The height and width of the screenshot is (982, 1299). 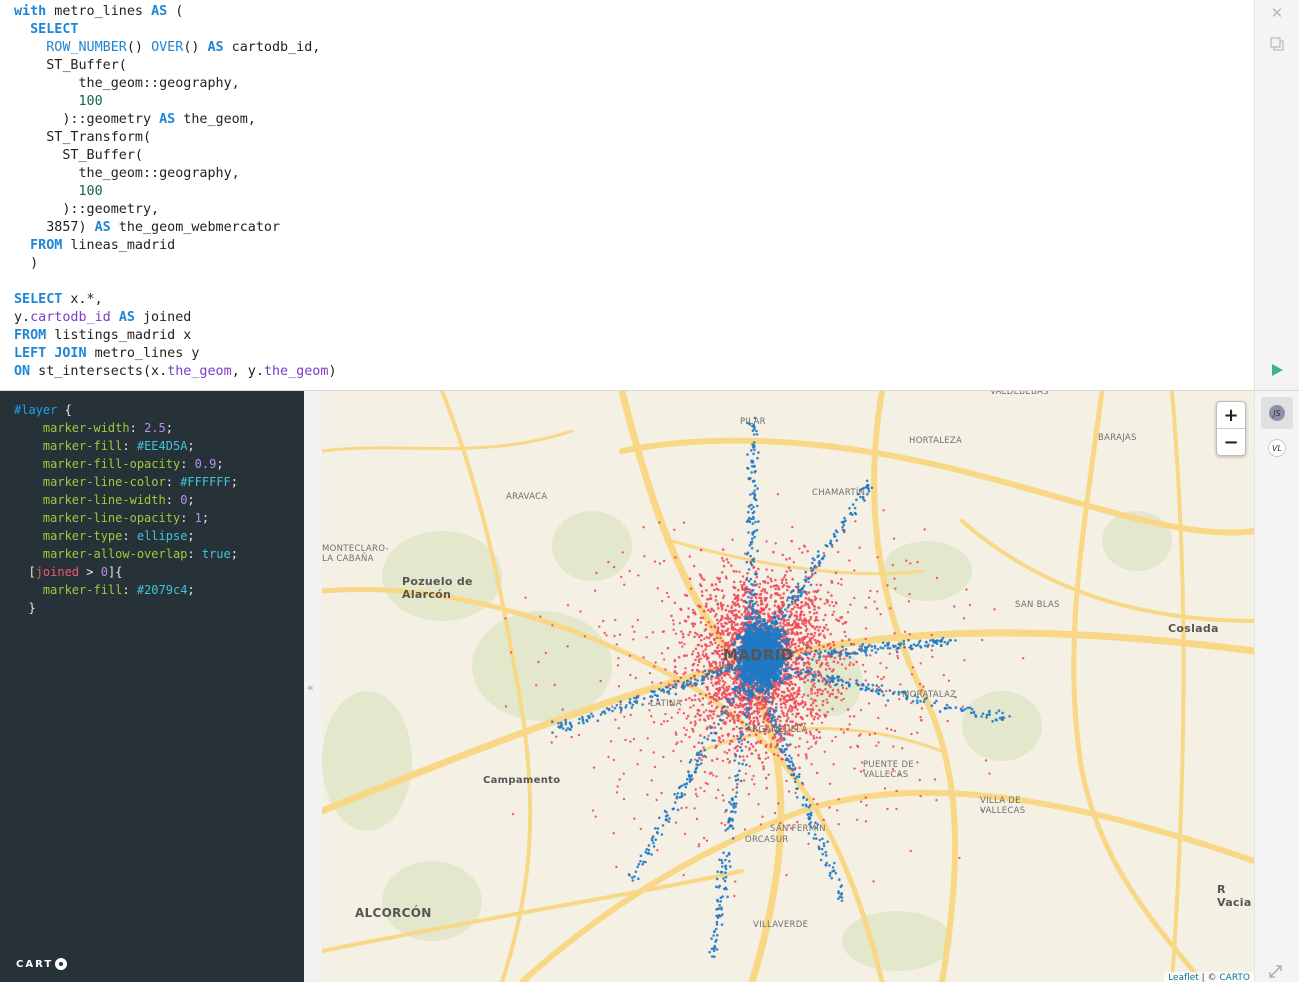 What do you see at coordinates (310, 687) in the screenshot?
I see `collapse-icon: «` at bounding box center [310, 687].